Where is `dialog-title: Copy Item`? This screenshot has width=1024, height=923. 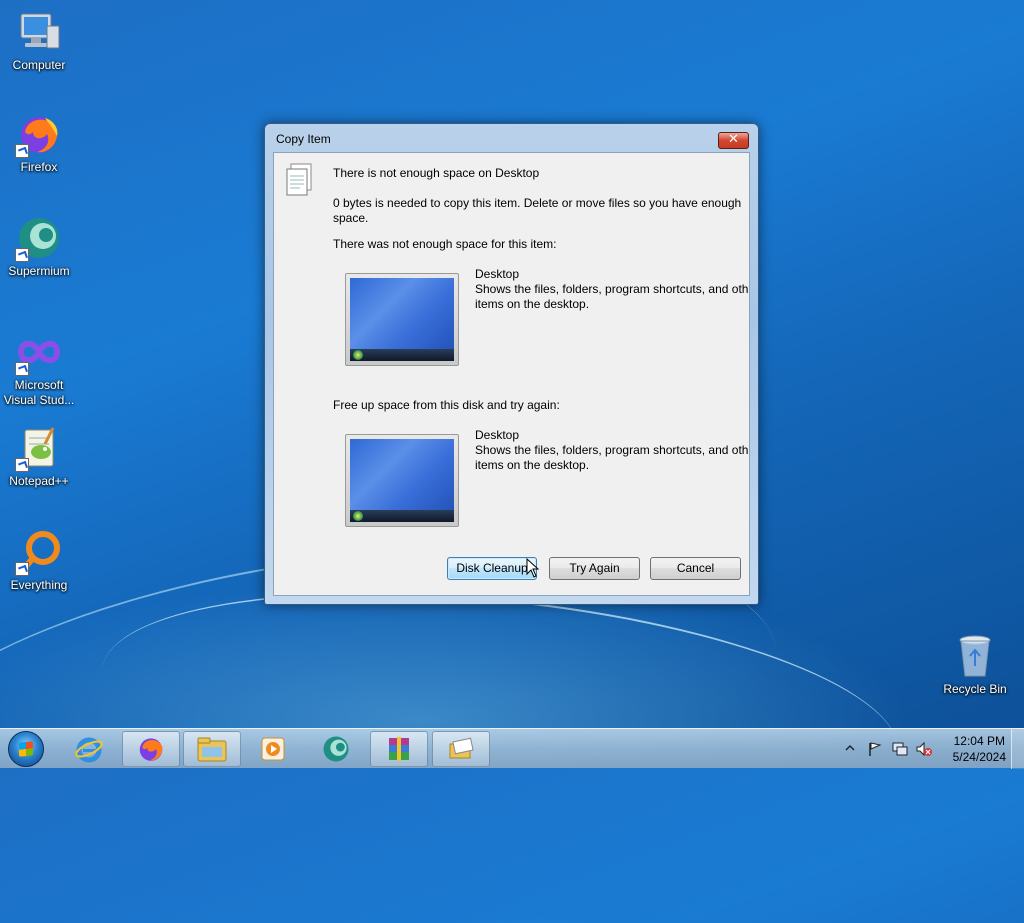
dialog-title: Copy Item is located at coordinates (303, 139).